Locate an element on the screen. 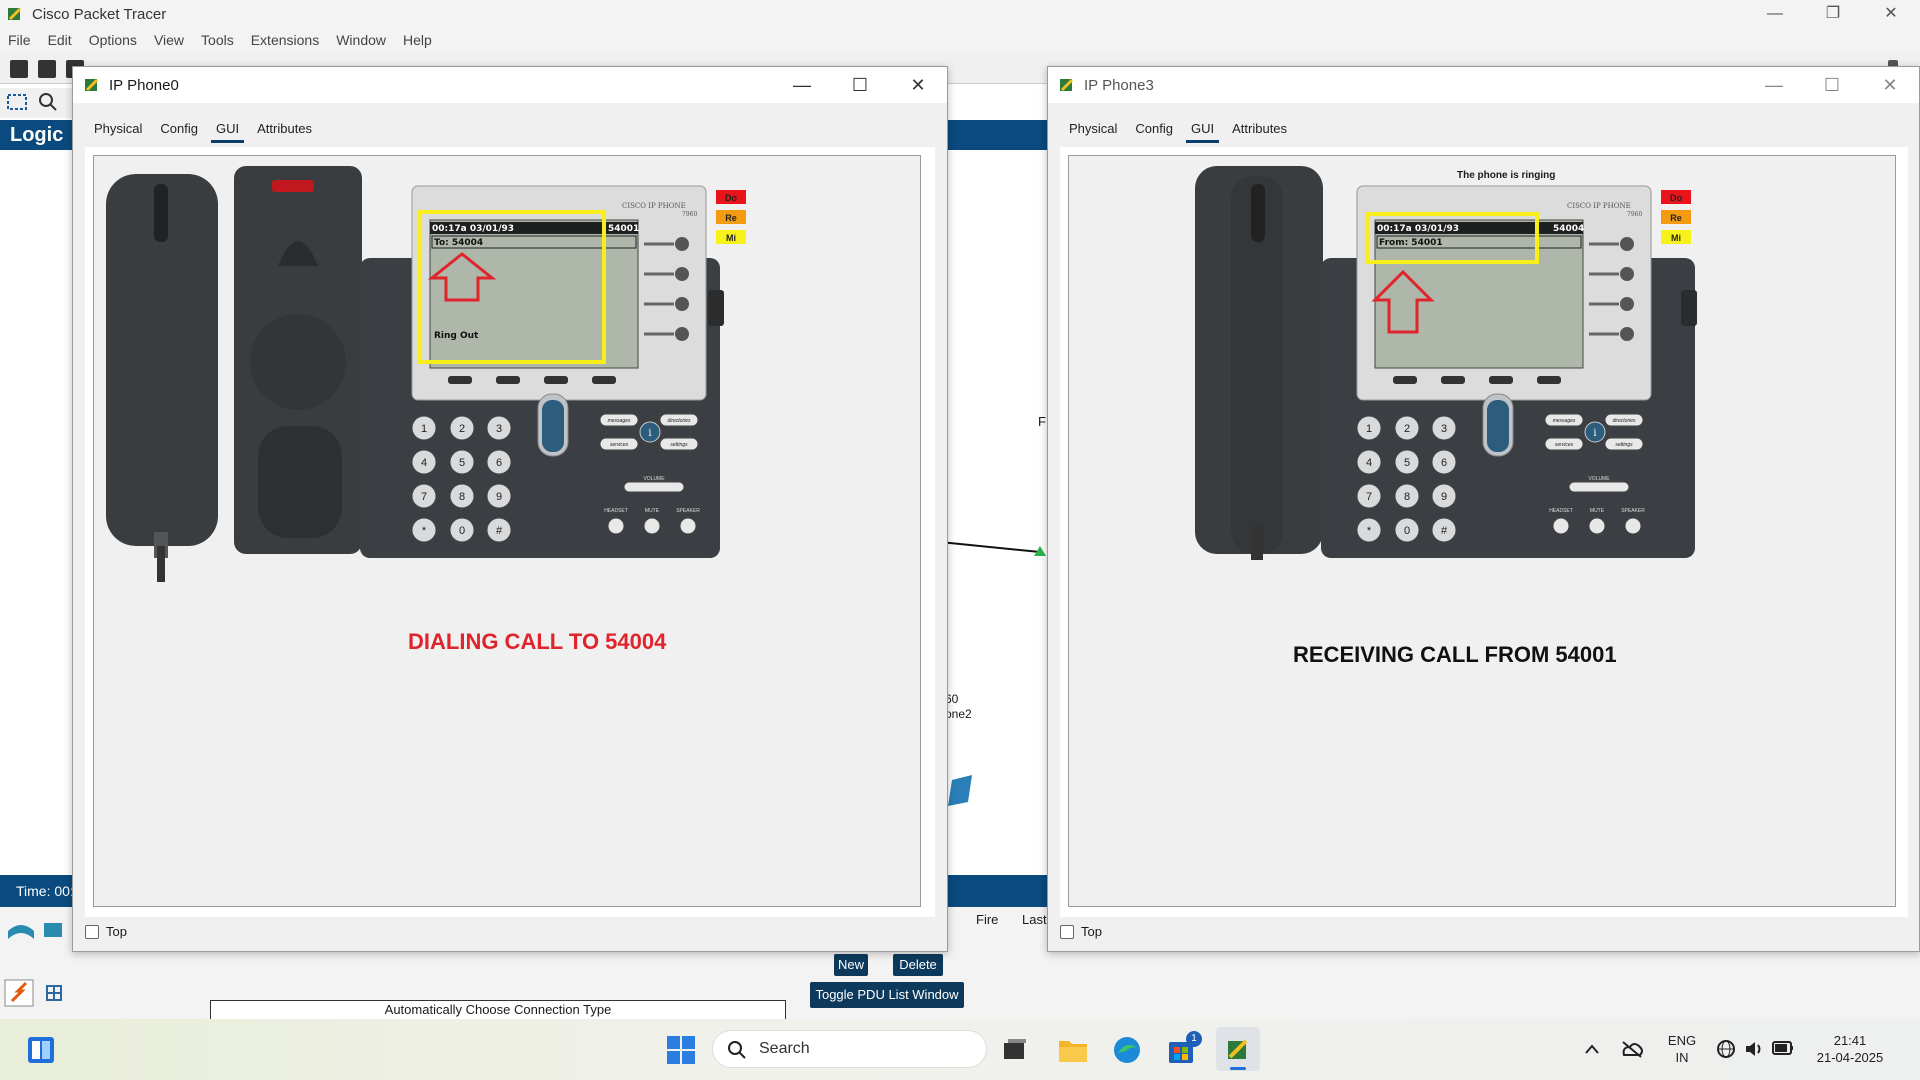 The width and height of the screenshot is (1920, 1080). zoom-icon is located at coordinates (48, 102).